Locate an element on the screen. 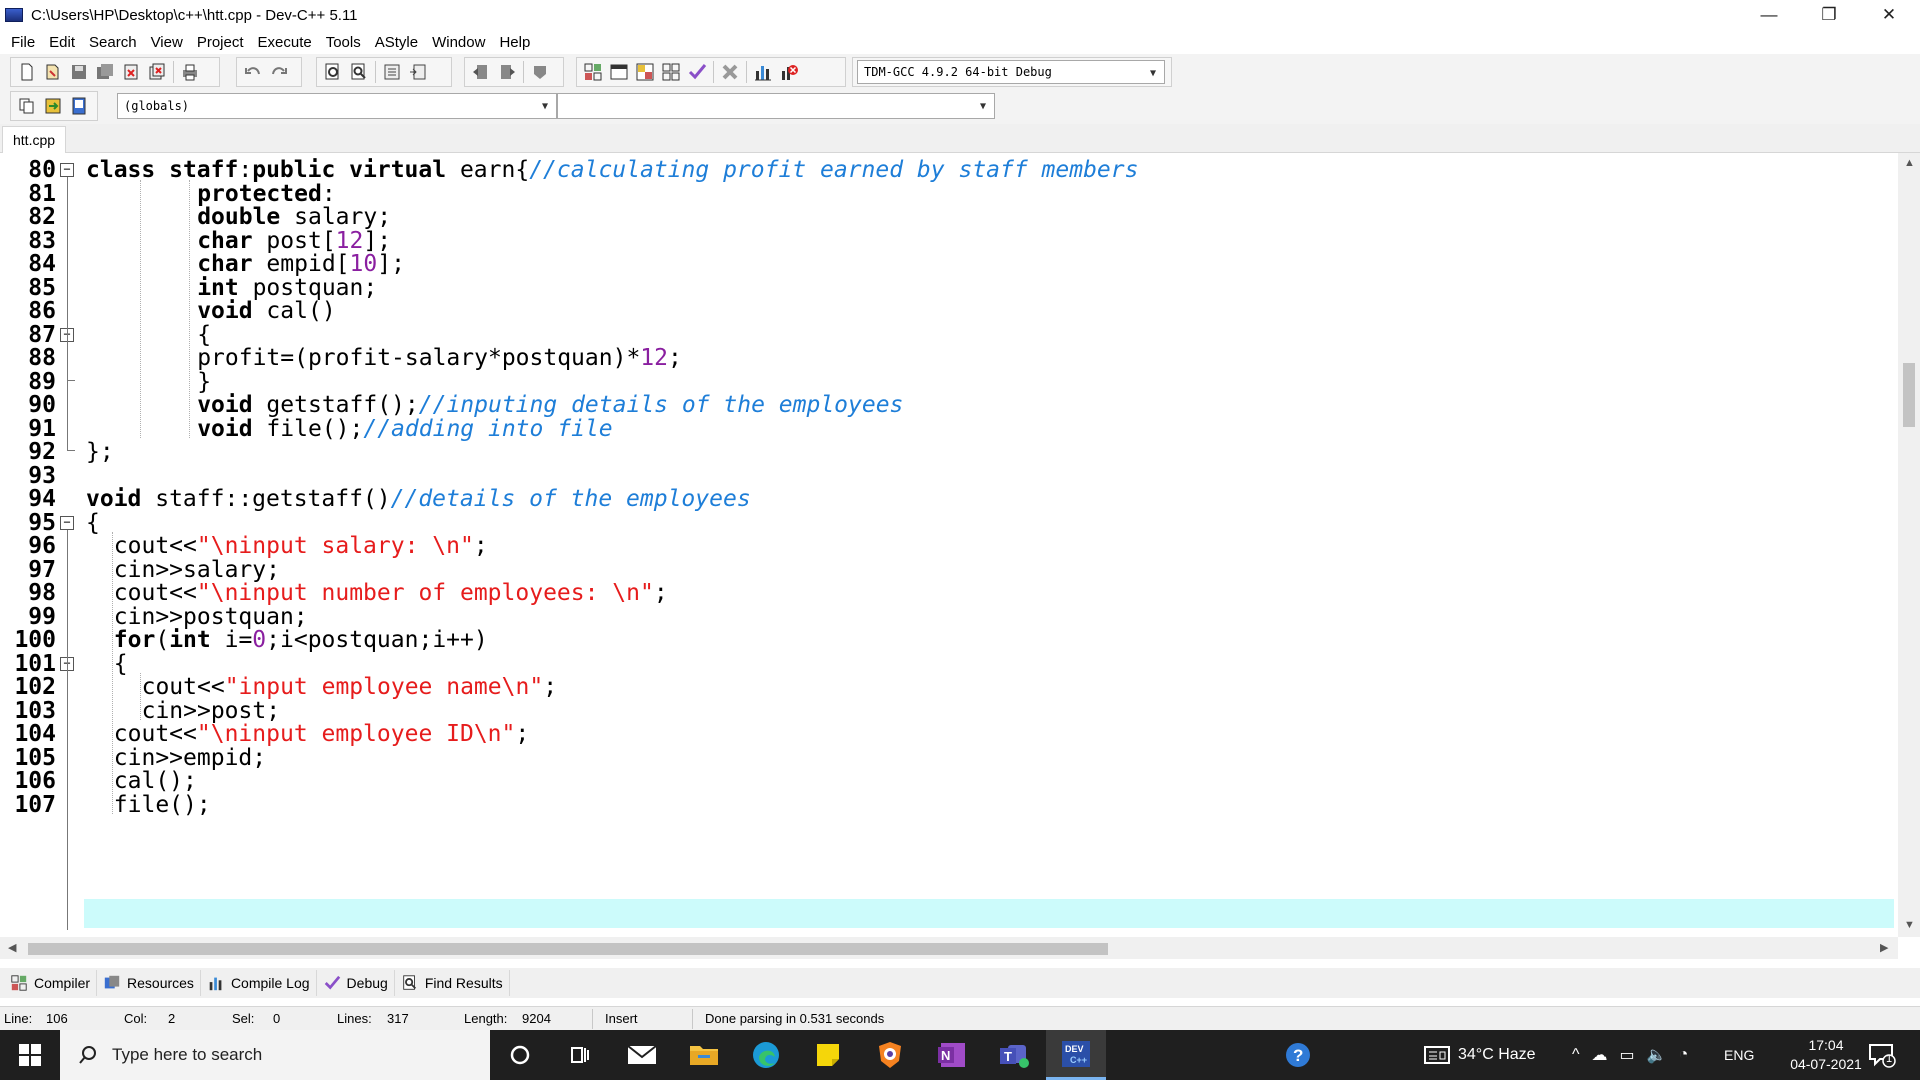  menu-view: View is located at coordinates (167, 42).